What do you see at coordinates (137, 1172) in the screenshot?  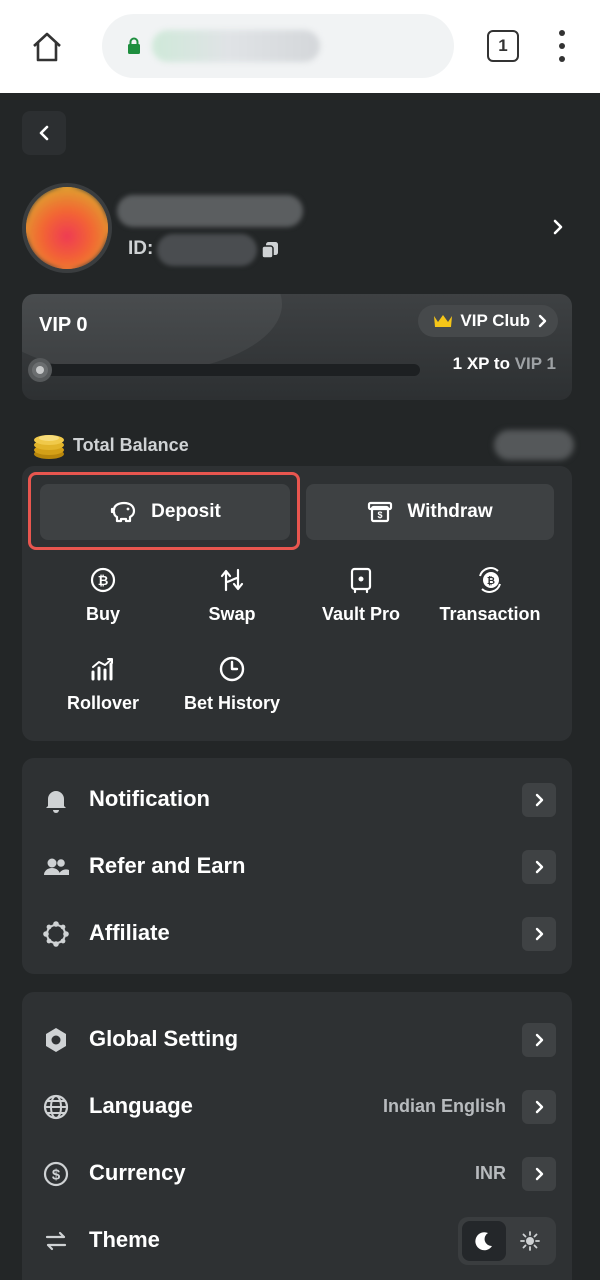 I see `setting-label: Currency` at bounding box center [137, 1172].